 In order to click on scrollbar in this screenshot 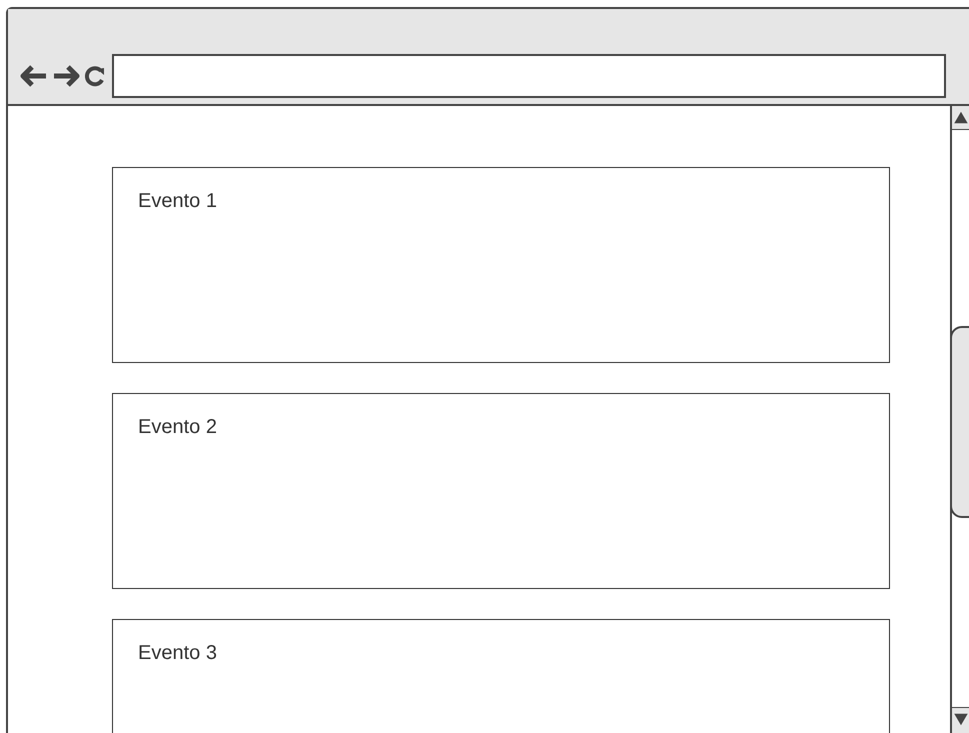, I will do `click(959, 419)`.